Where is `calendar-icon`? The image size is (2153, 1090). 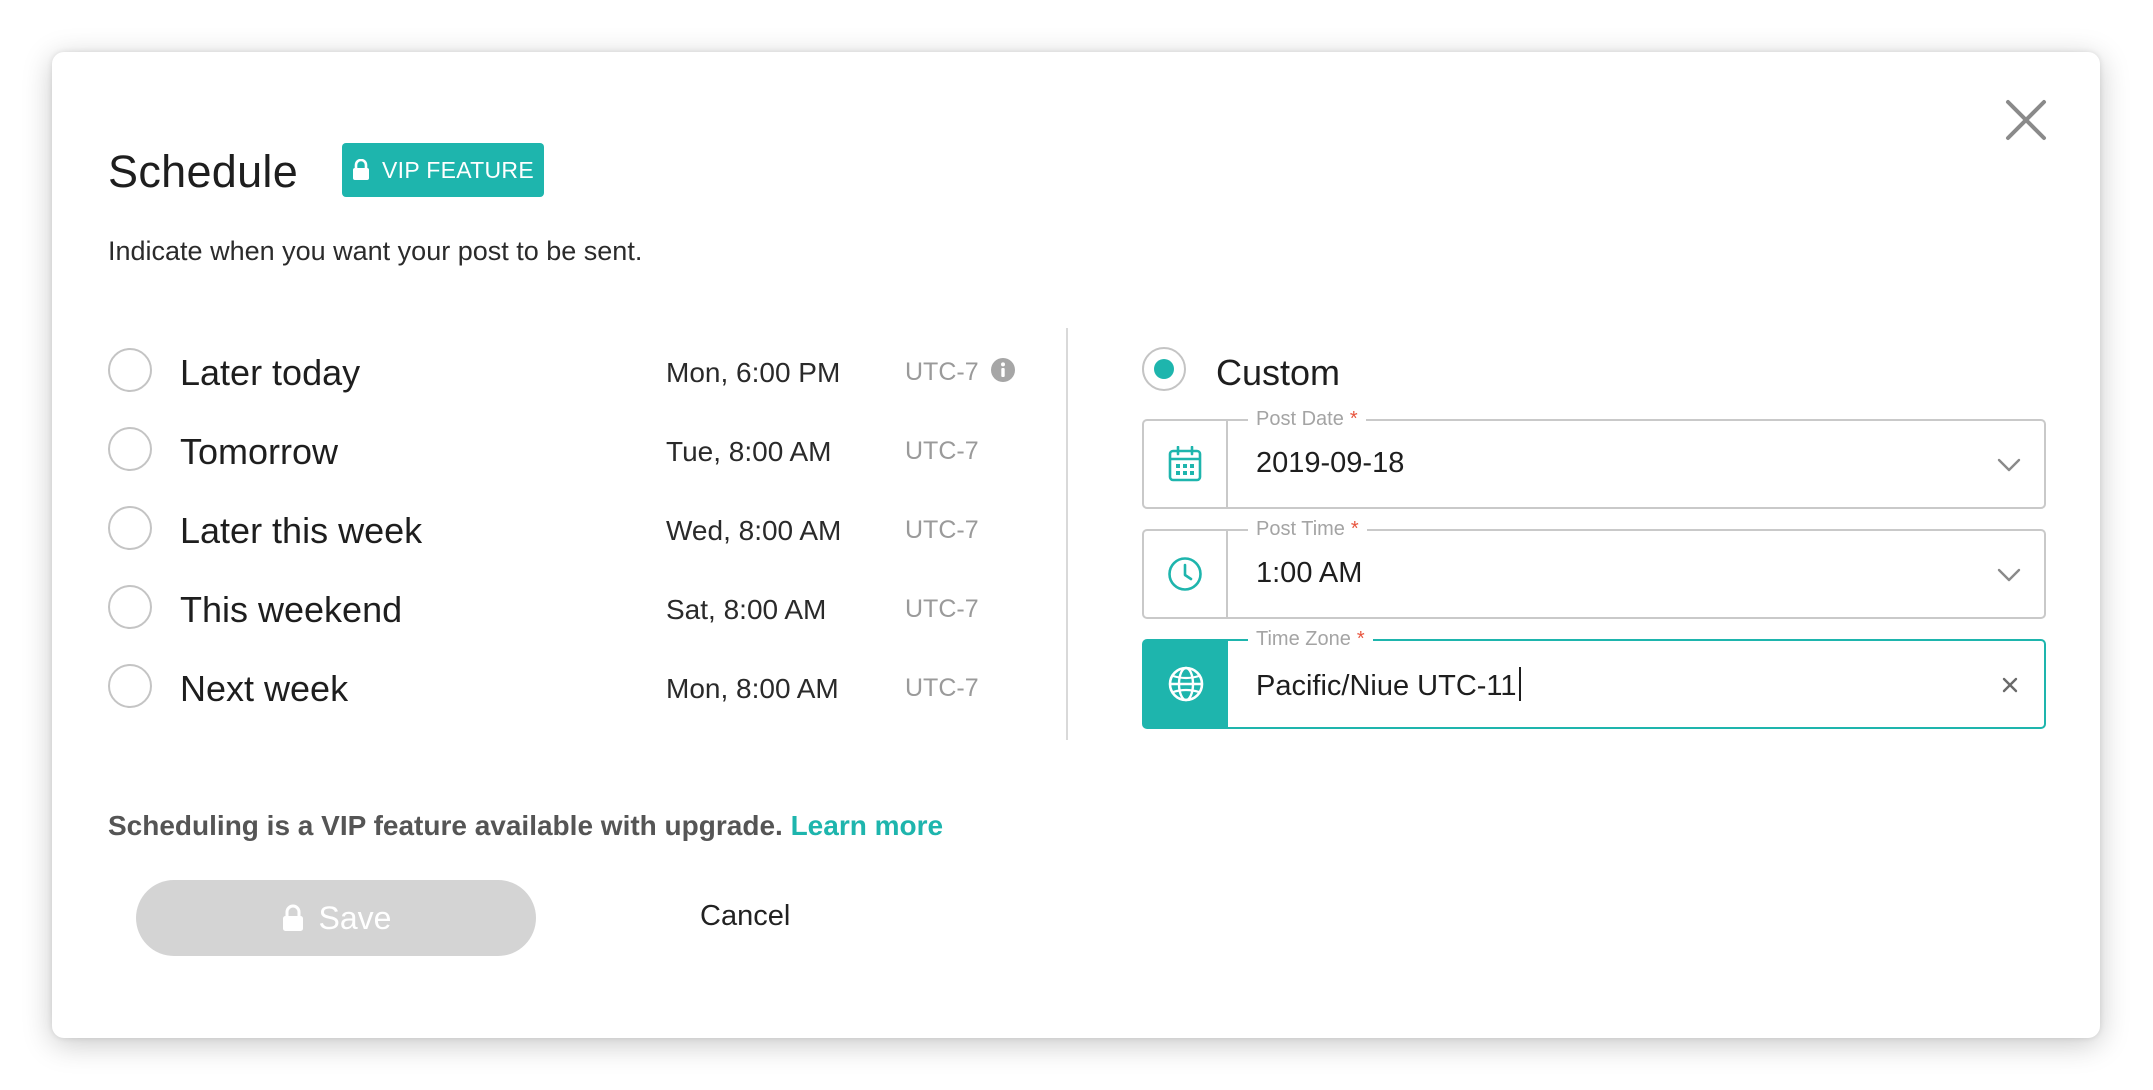 calendar-icon is located at coordinates (1185, 464).